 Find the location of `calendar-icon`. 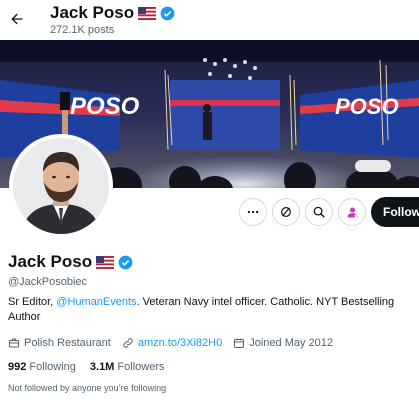

calendar-icon is located at coordinates (239, 343).